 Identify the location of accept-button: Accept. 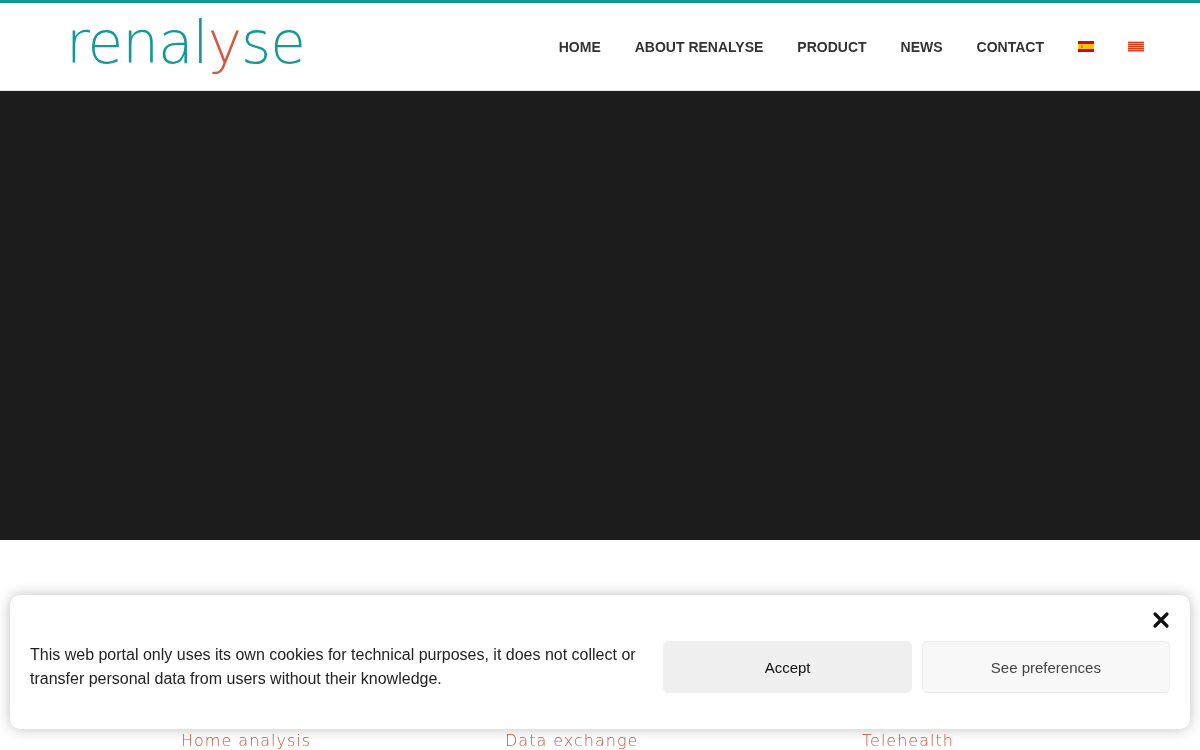
(787, 667).